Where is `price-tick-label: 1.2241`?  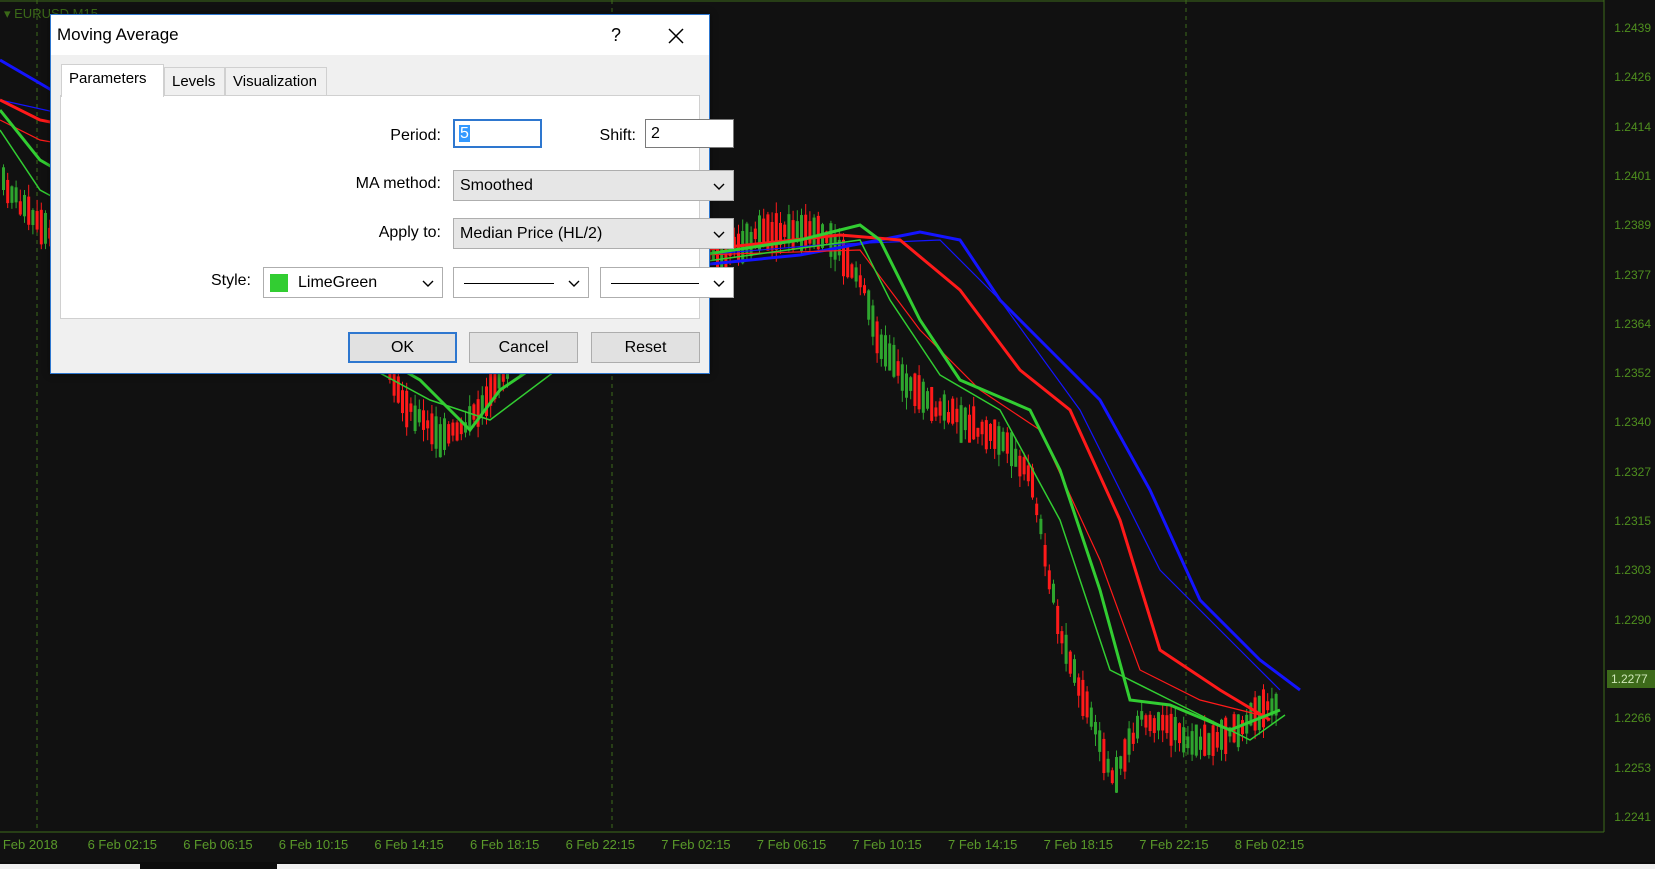
price-tick-label: 1.2241 is located at coordinates (1632, 816).